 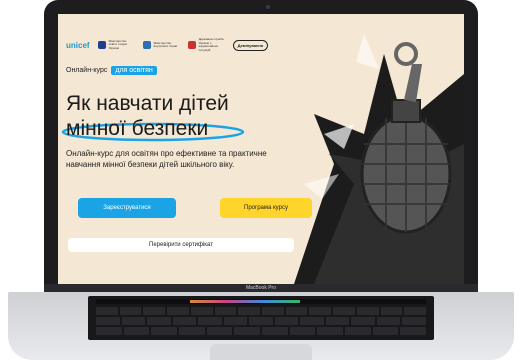 I want to click on check-certificate-button: Перевірити сертифікат, so click(x=181, y=245).